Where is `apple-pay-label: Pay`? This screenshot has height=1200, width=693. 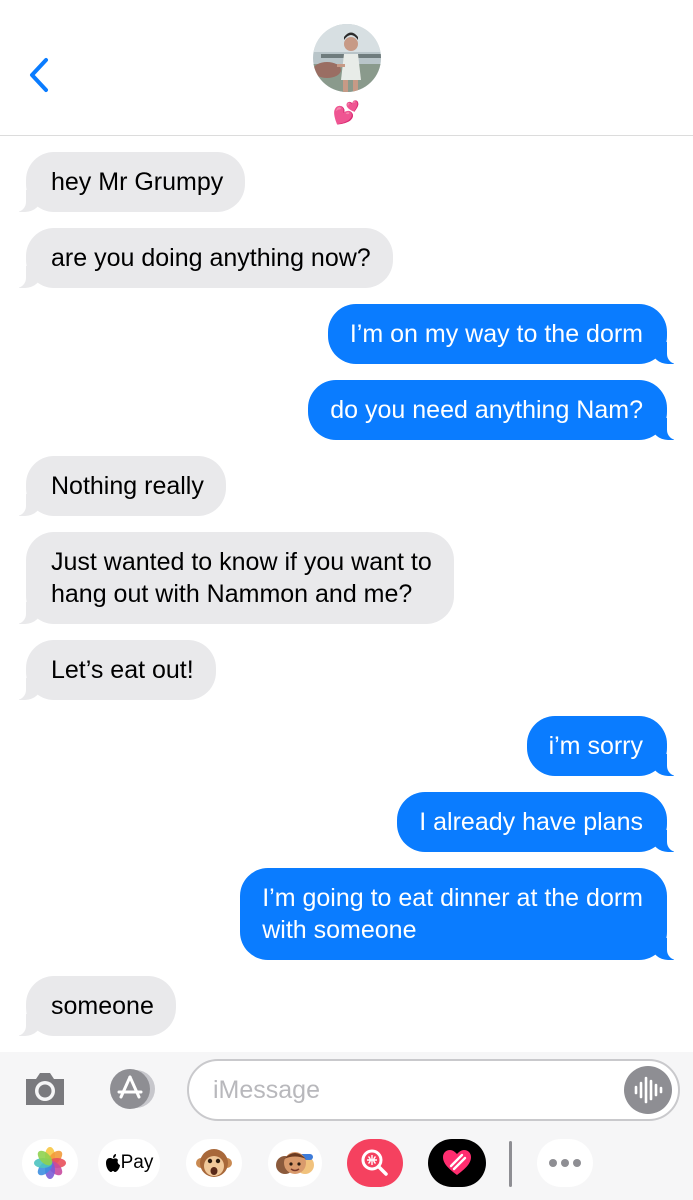 apple-pay-label: Pay is located at coordinates (137, 1162).